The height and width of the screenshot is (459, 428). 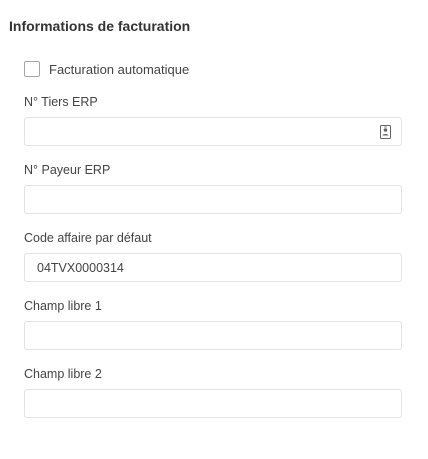 What do you see at coordinates (80, 268) in the screenshot?
I see `code-affaire-value: 04TVX0000314` at bounding box center [80, 268].